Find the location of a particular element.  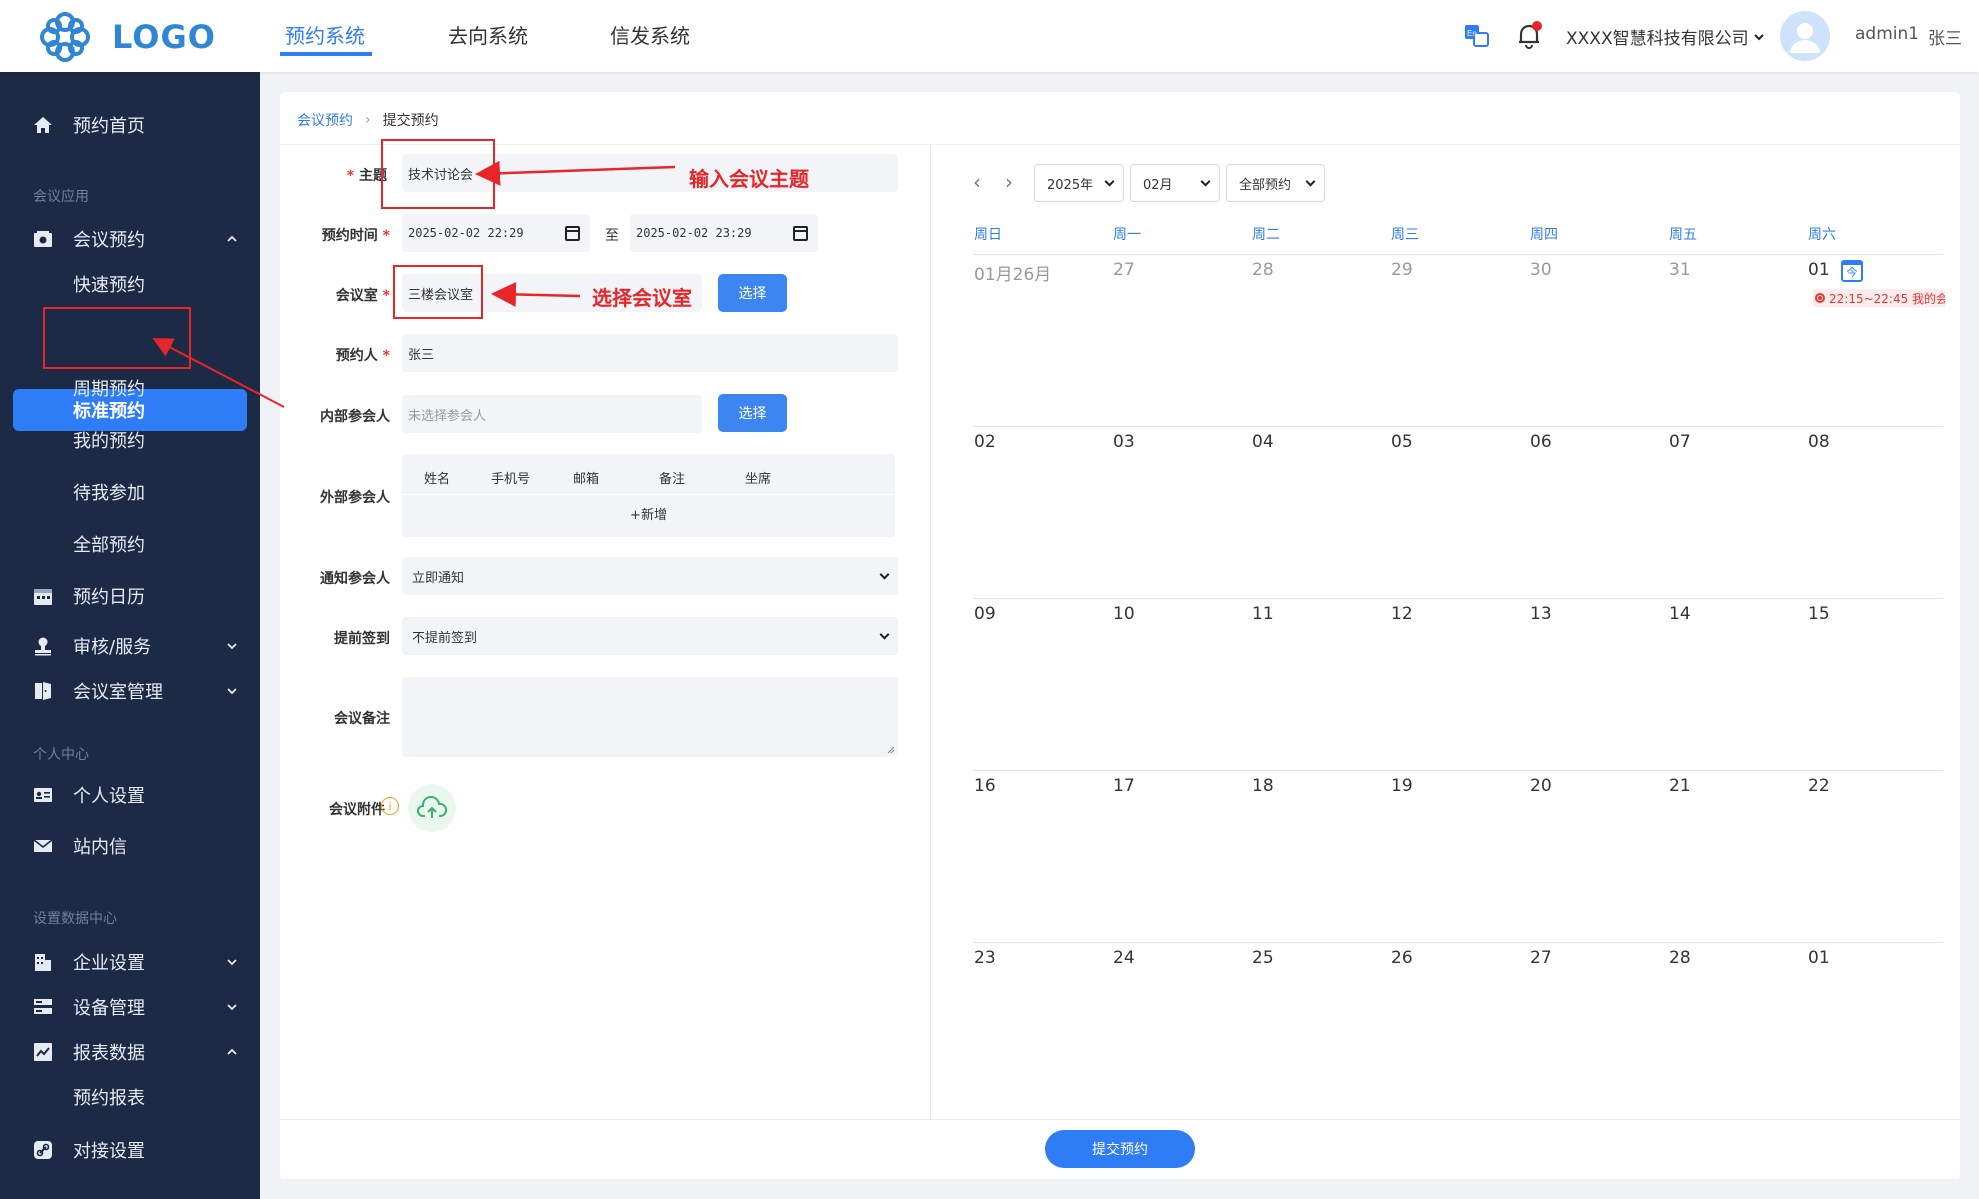

sidebar-item-all-booking: 全部预约 is located at coordinates (130, 544).